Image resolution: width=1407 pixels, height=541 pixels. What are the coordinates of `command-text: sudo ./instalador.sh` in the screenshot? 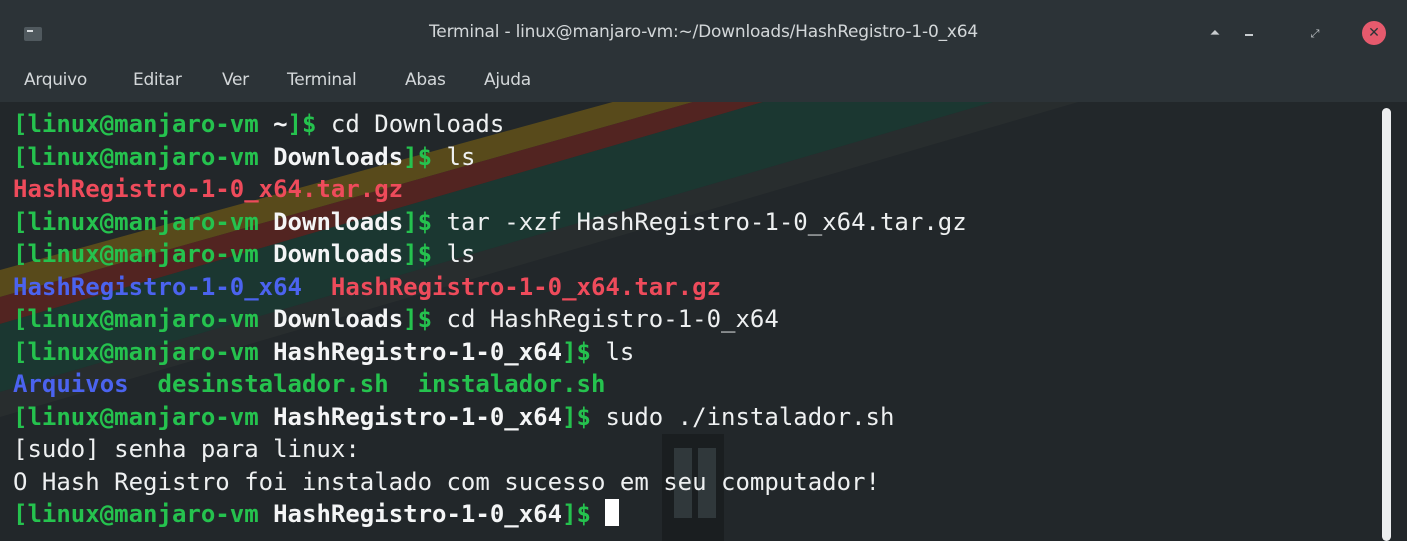 It's located at (750, 416).